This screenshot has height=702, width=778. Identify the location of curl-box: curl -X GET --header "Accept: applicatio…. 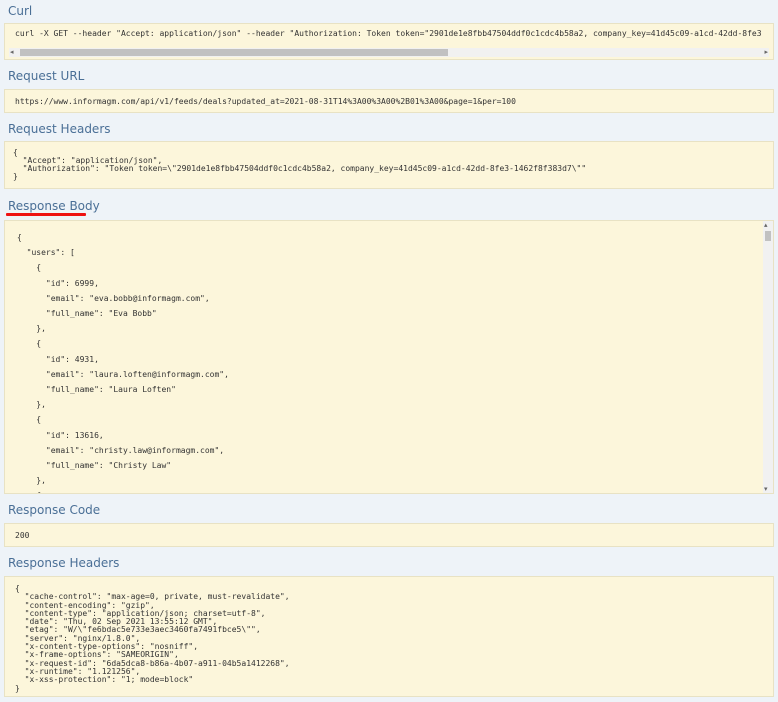
(389, 41).